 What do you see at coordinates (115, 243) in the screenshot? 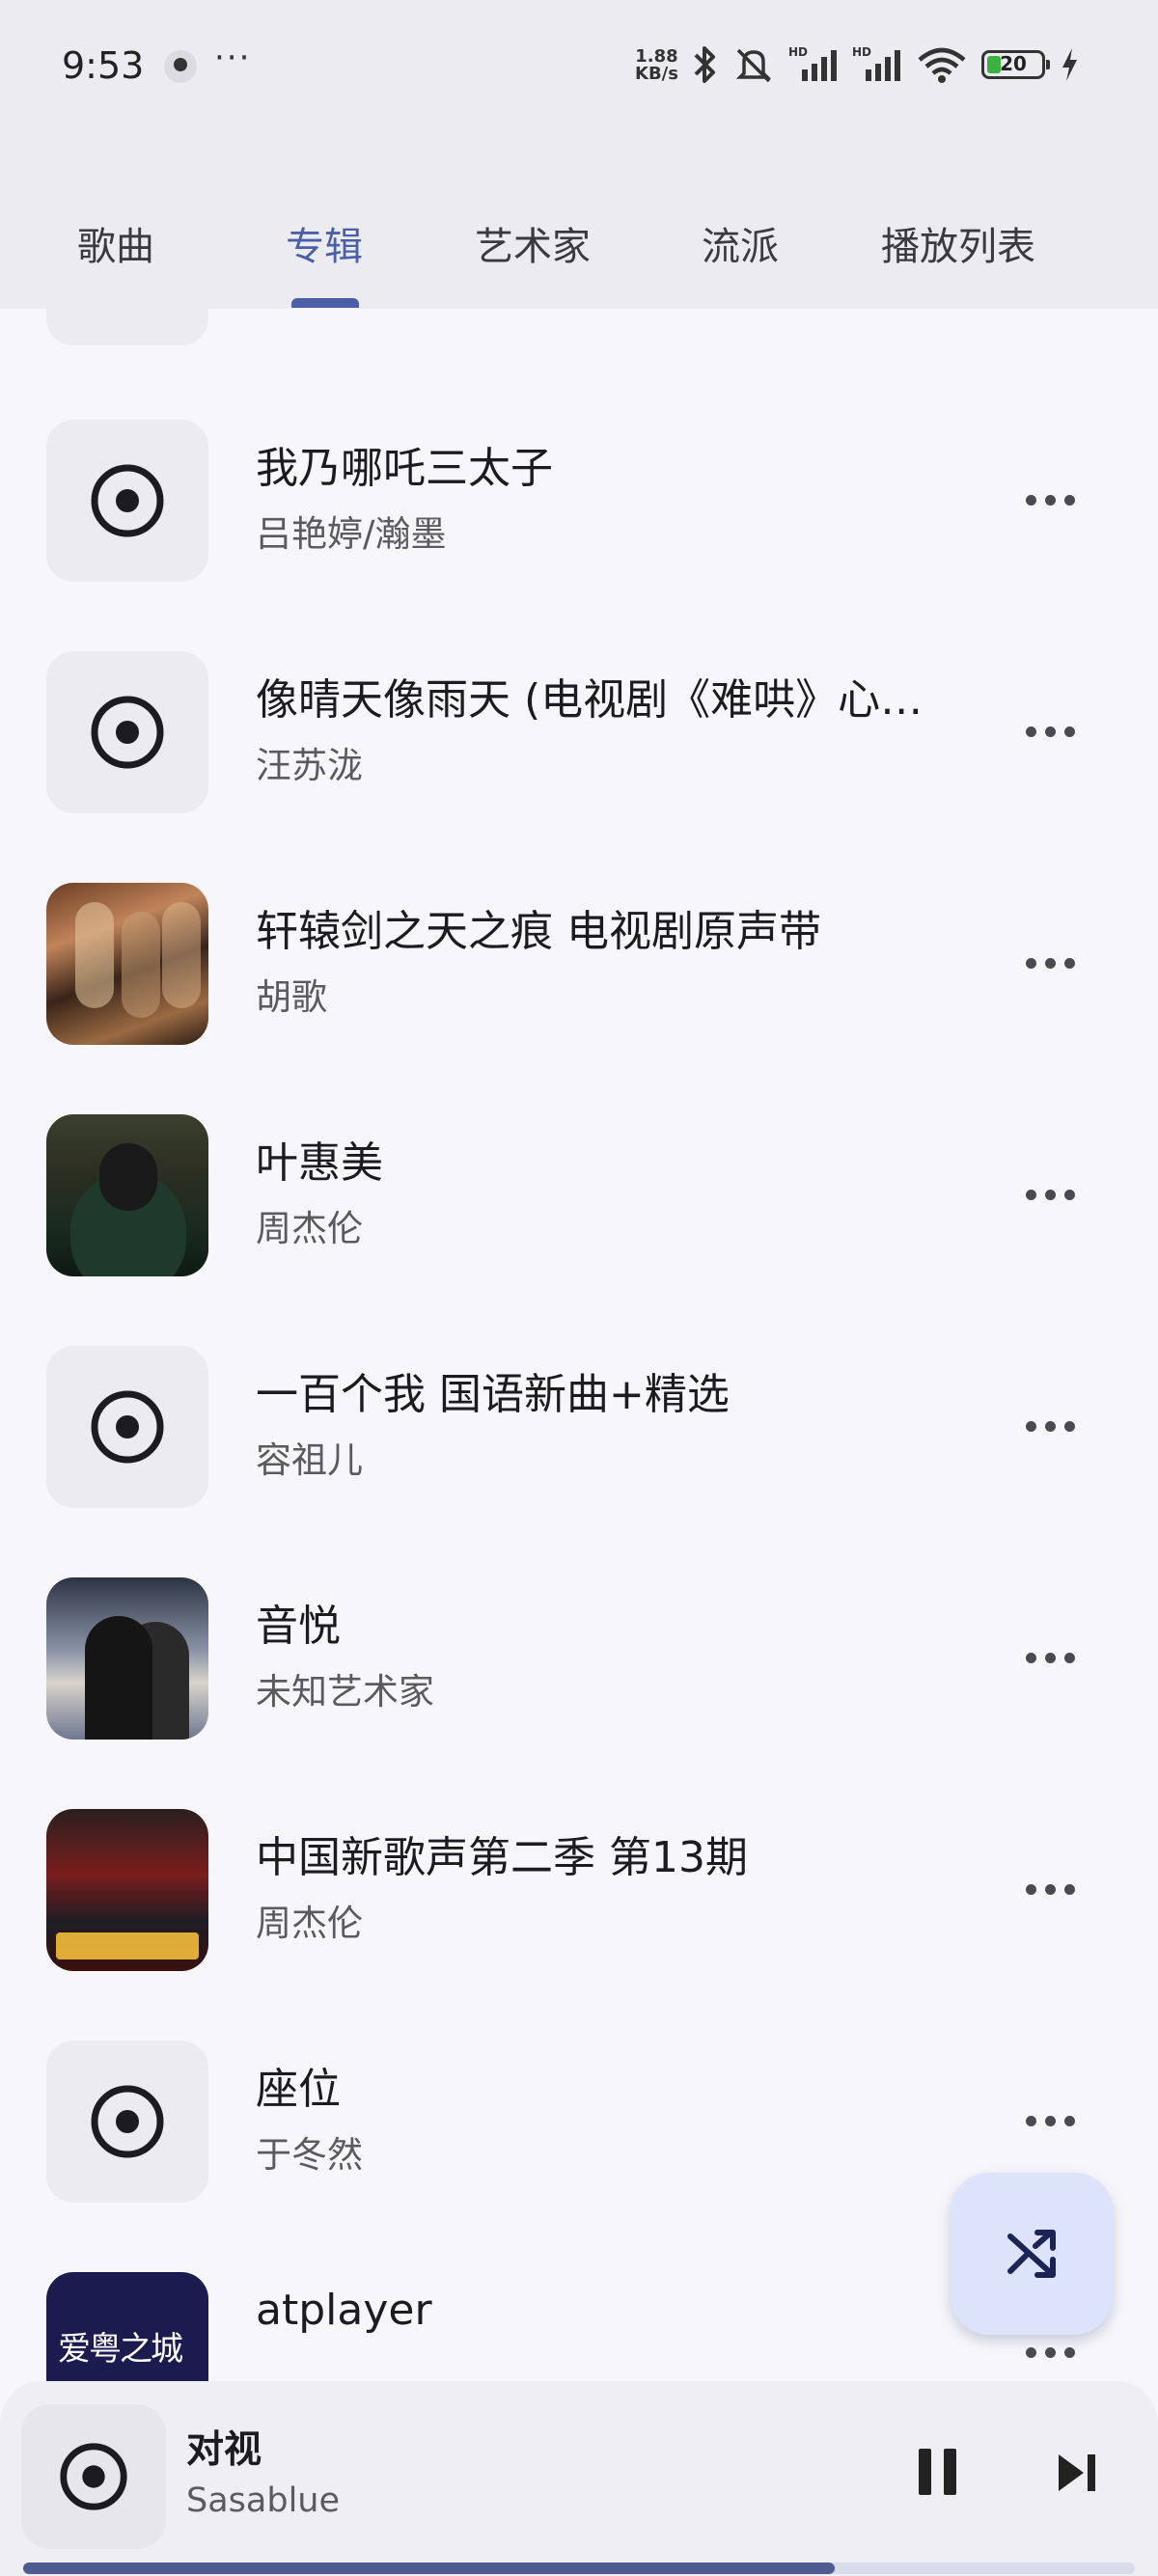
I see `tab-songs: 歌曲` at bounding box center [115, 243].